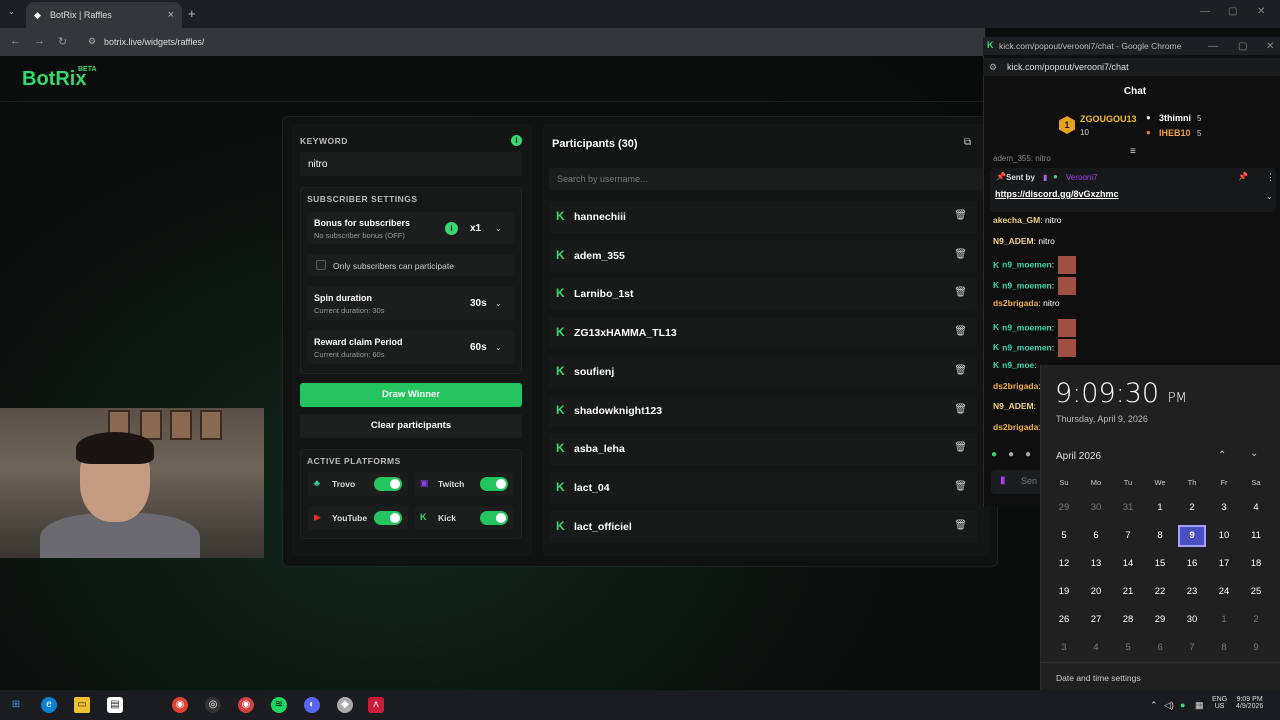 Image resolution: width=1280 pixels, height=720 pixels. I want to click on close-window-icon: ✕, so click(1261, 11).